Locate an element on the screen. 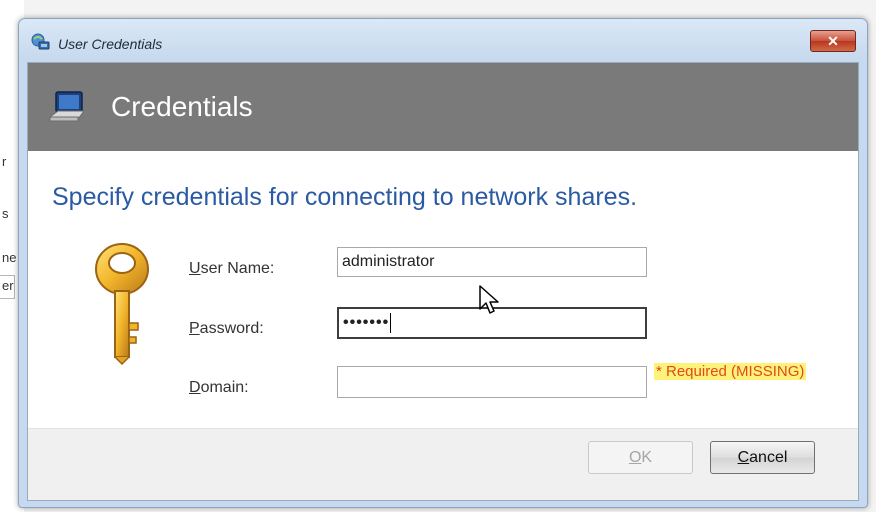 Image resolution: width=876 pixels, height=512 pixels. domain-label: Domain: is located at coordinates (219, 387).